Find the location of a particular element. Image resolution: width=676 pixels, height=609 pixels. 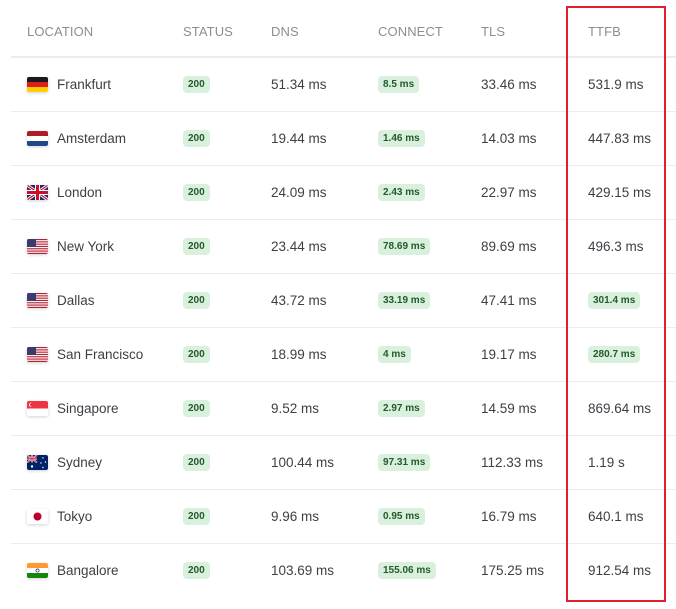

tls-value: 16.79 ms is located at coordinates (509, 516).